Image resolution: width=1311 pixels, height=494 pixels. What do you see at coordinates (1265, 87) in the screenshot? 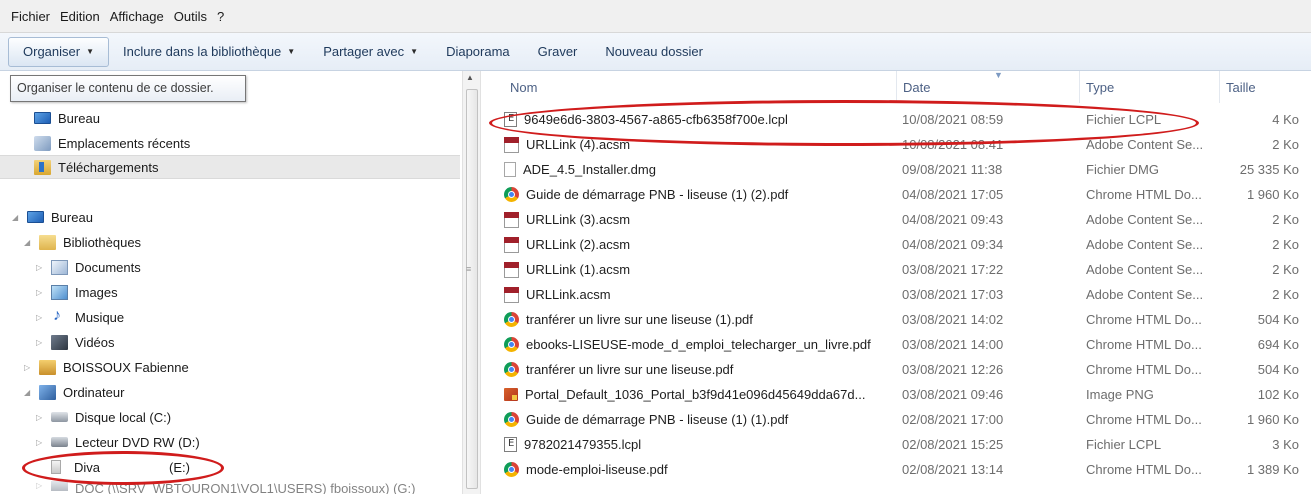
I see `column-header-size: Taille` at bounding box center [1265, 87].